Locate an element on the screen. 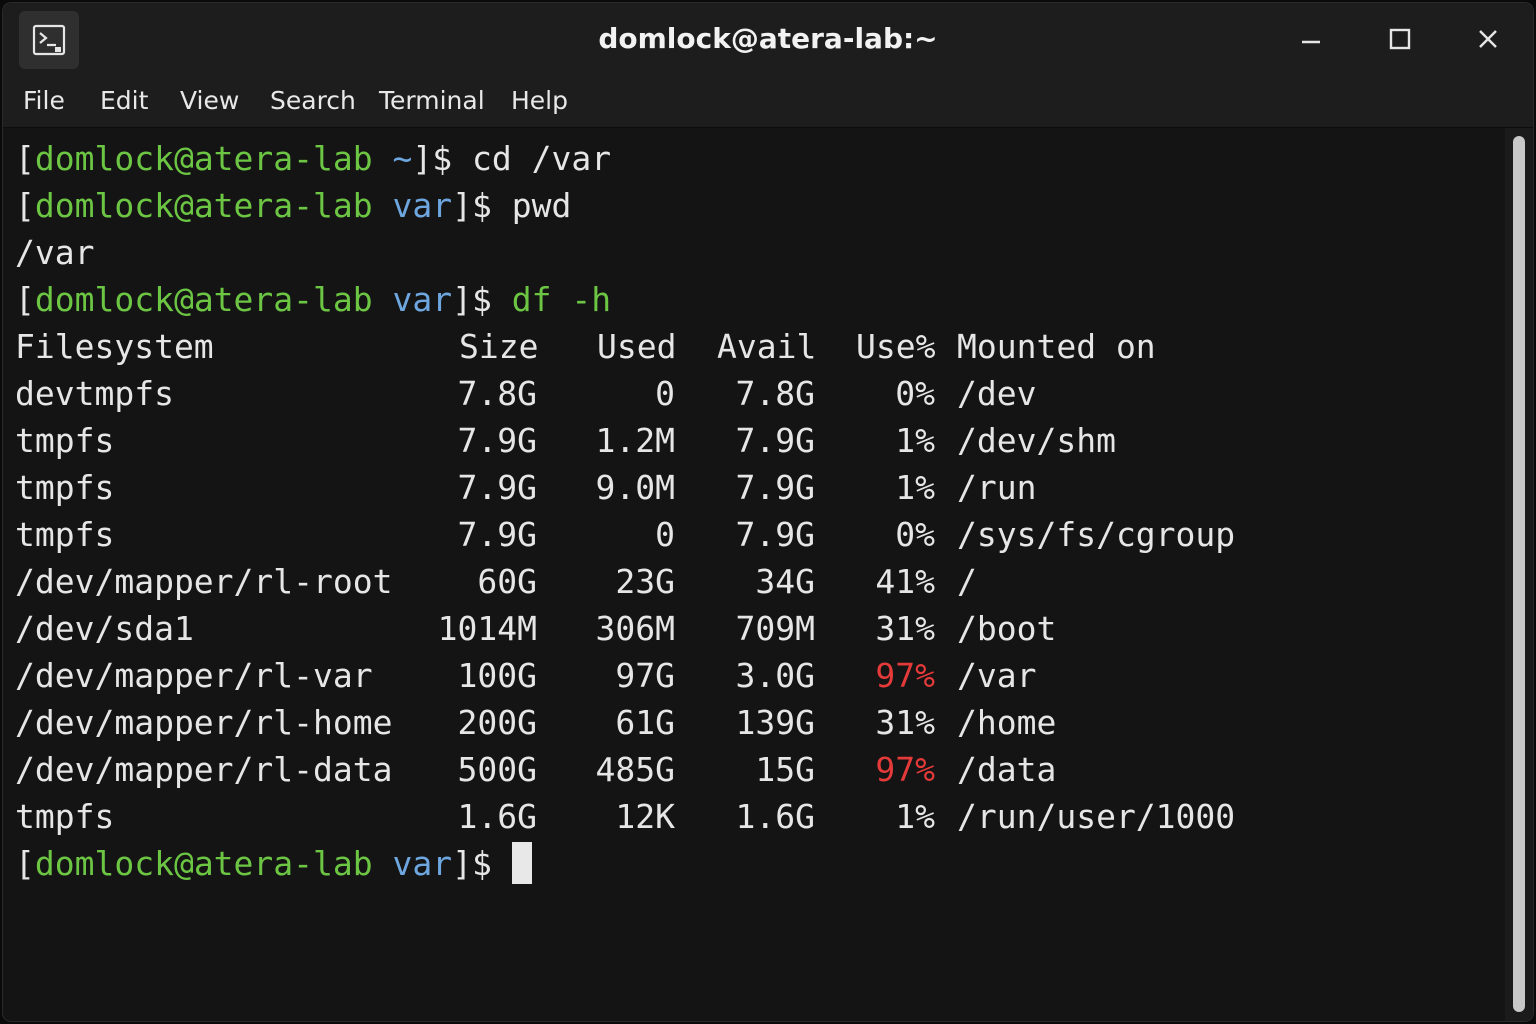 The image size is (1536, 1024). cell-avail: 709M is located at coordinates (775, 628).